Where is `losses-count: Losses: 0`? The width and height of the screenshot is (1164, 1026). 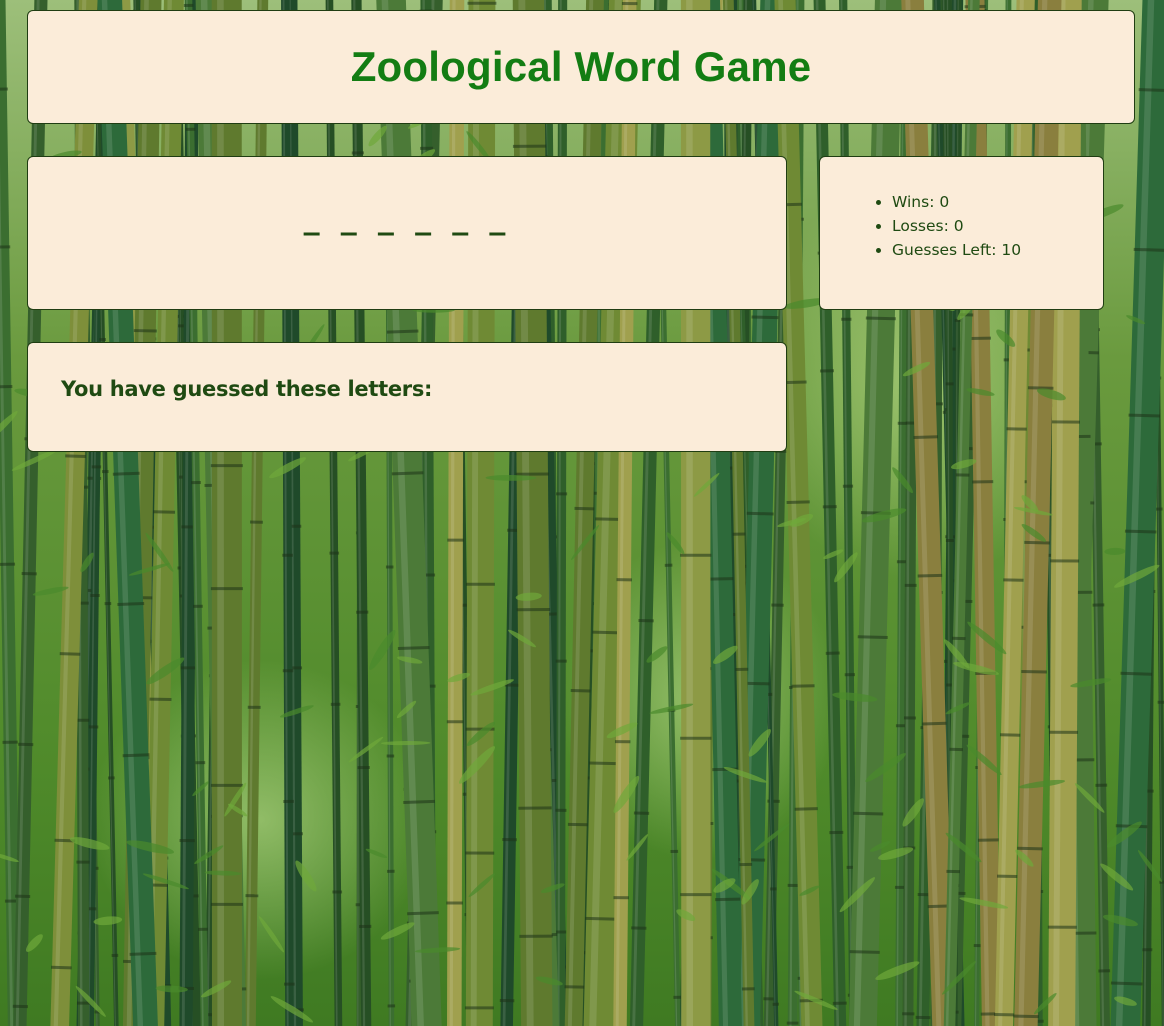 losses-count: Losses: 0 is located at coordinates (956, 226).